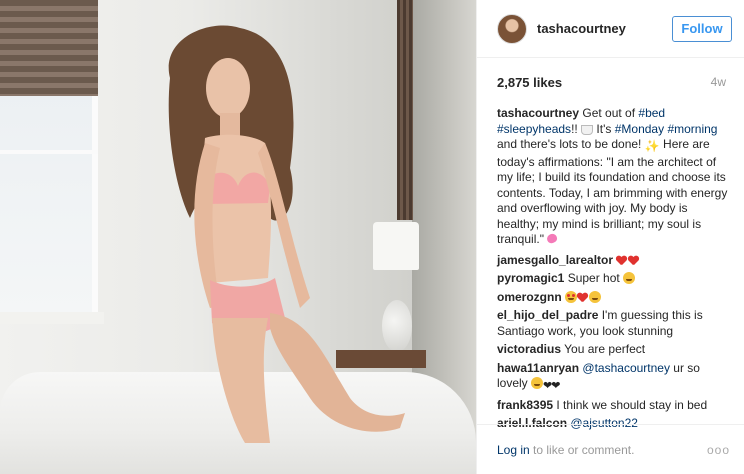 The image size is (744, 474). I want to click on hashtag-morning: #morning, so click(692, 129).